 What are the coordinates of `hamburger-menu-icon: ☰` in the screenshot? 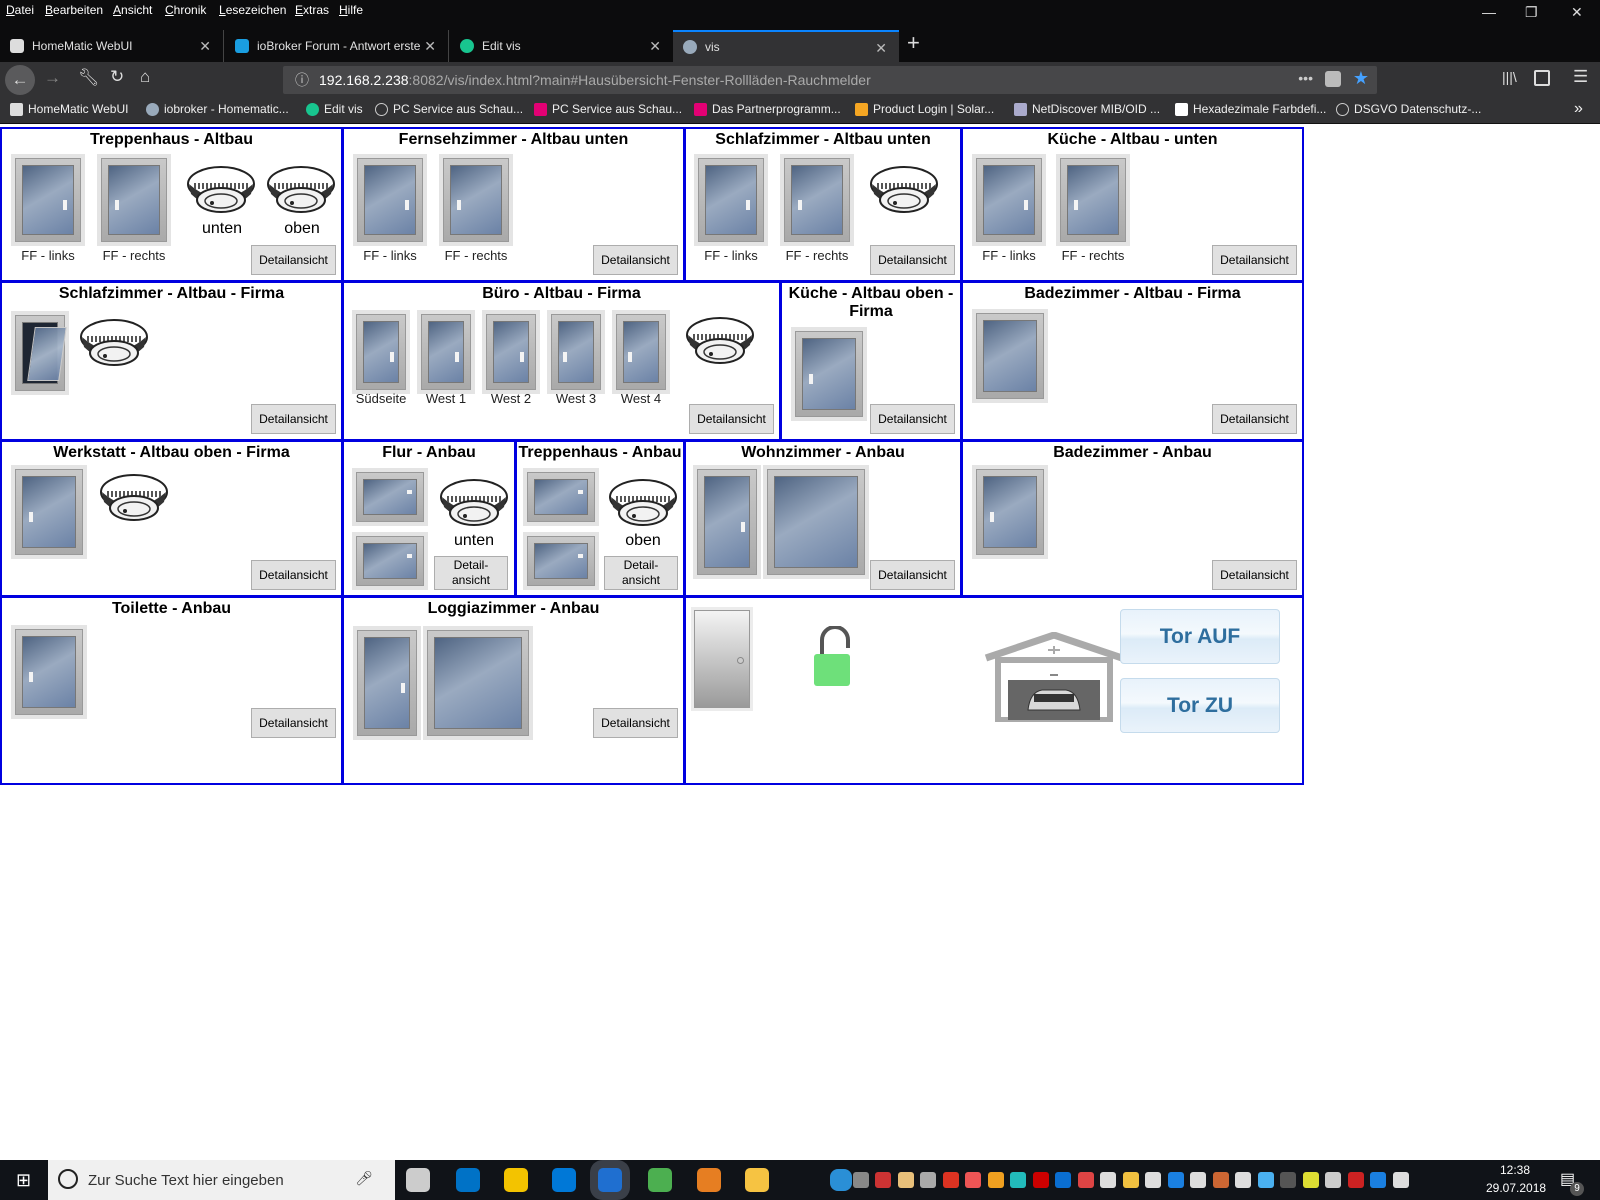 It's located at (1580, 77).